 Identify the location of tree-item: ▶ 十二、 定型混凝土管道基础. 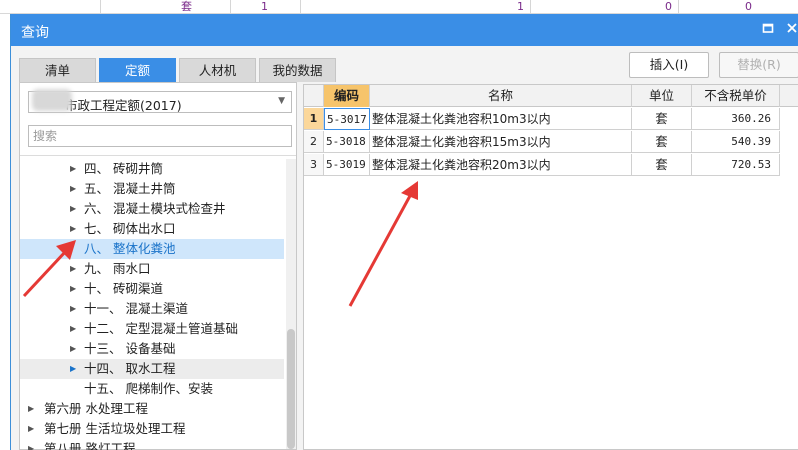
(152, 329).